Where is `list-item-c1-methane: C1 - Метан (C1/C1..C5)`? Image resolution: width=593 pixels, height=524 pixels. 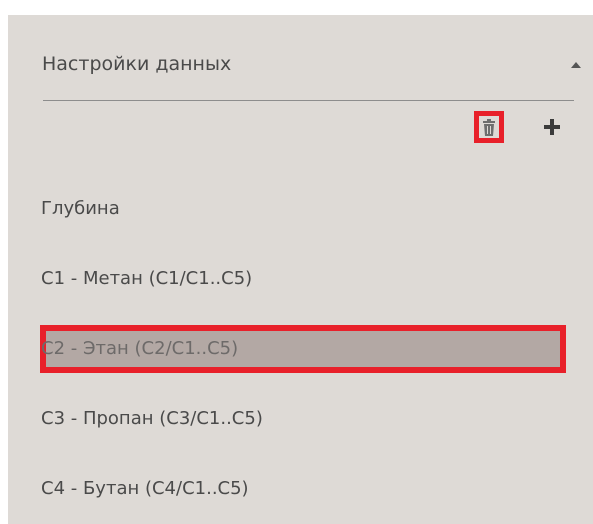
list-item-c1-methane: C1 - Метан (C1/C1..C5) is located at coordinates (300, 292).